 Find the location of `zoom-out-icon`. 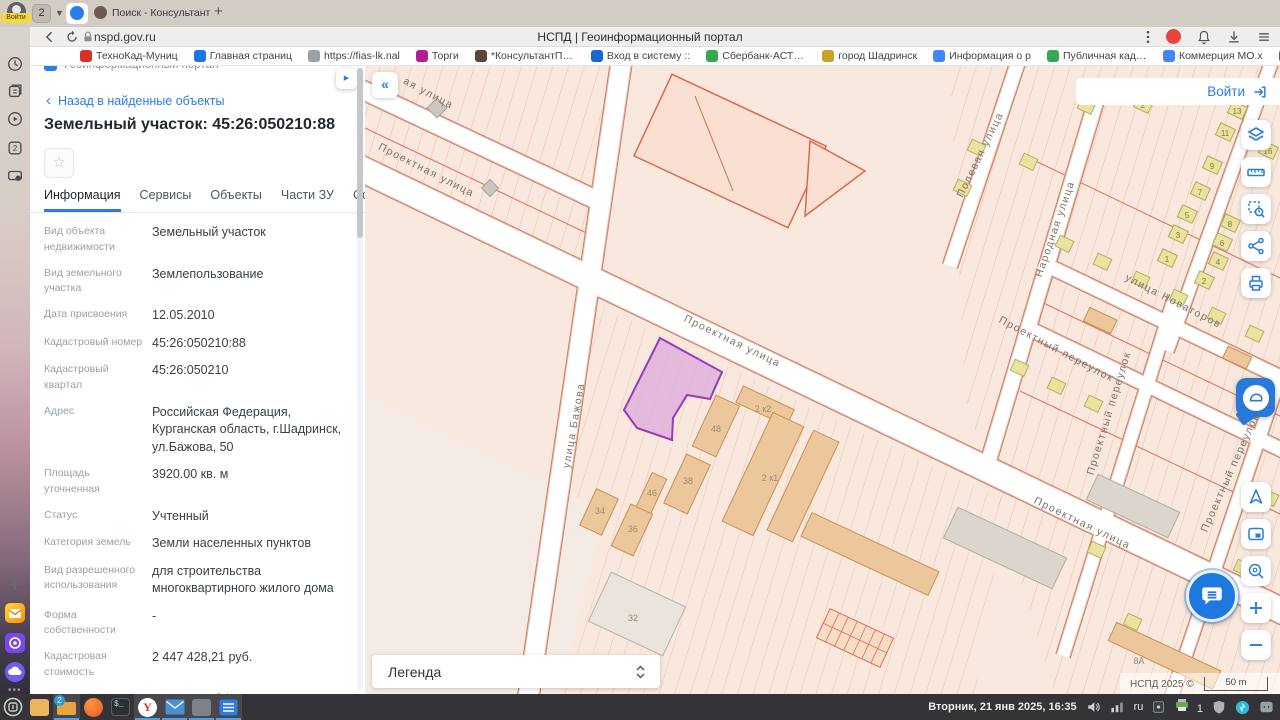

zoom-out-icon is located at coordinates (1256, 645).